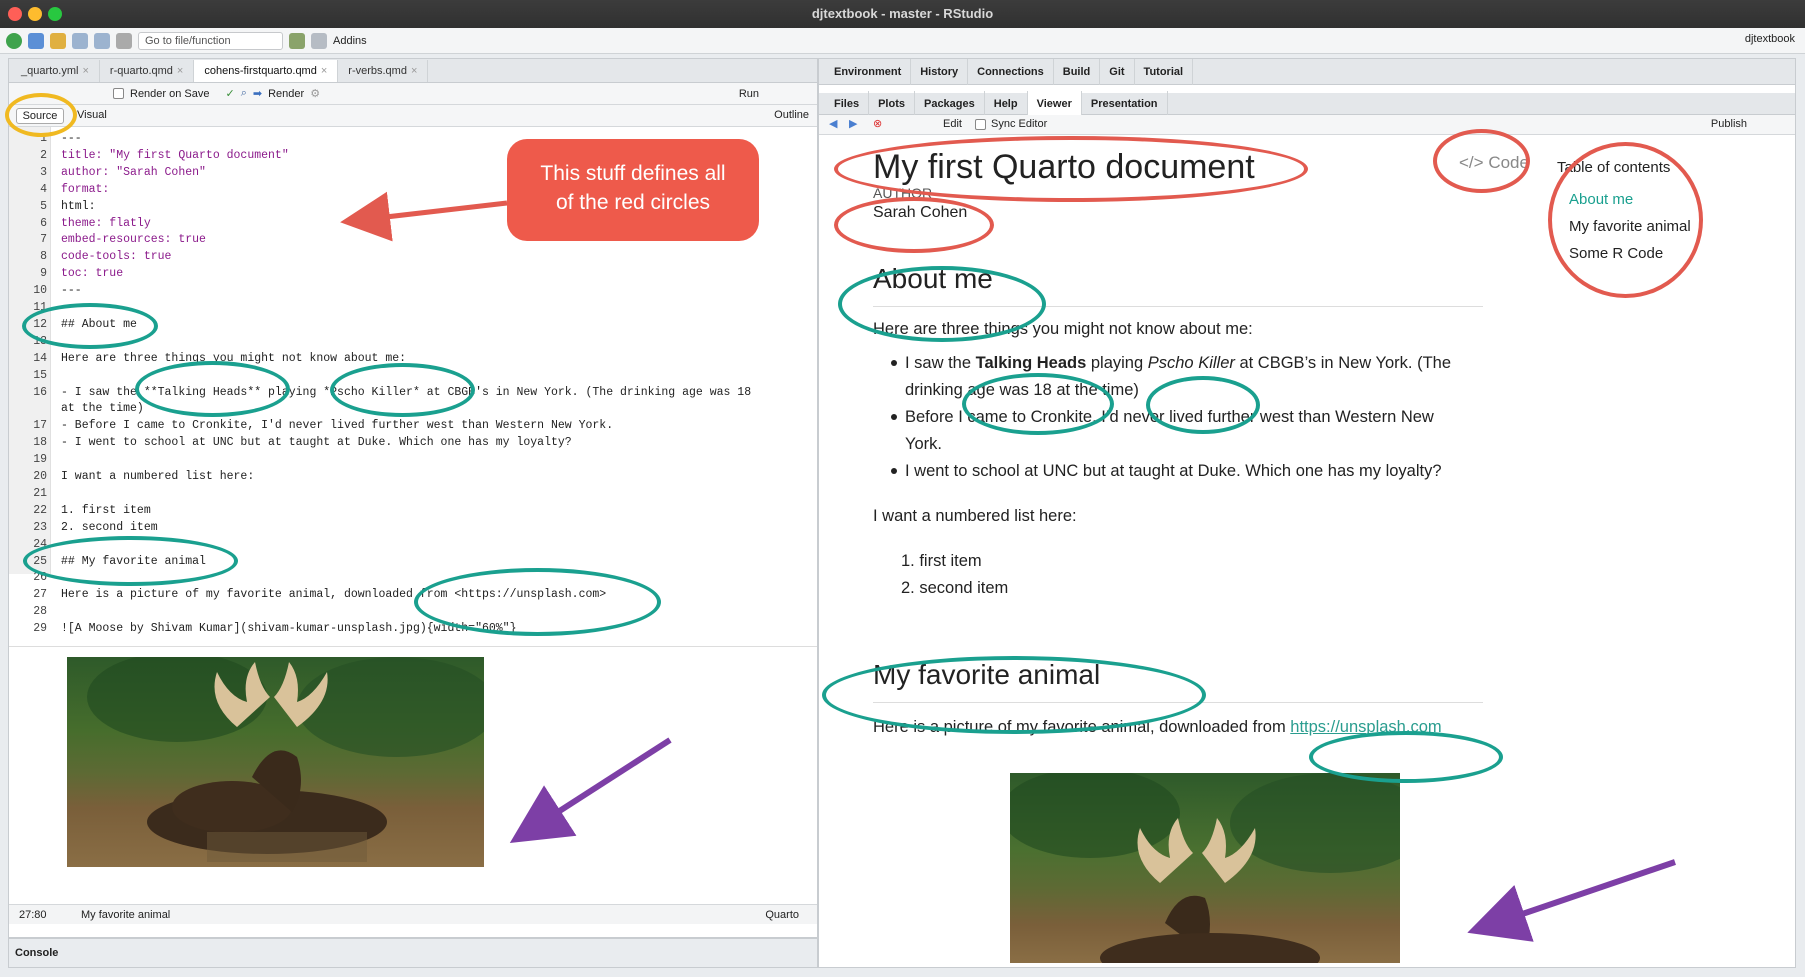 Image resolution: width=1805 pixels, height=977 pixels. I want to click on editor-mode-bar: Source Visual Outline, so click(413, 116).